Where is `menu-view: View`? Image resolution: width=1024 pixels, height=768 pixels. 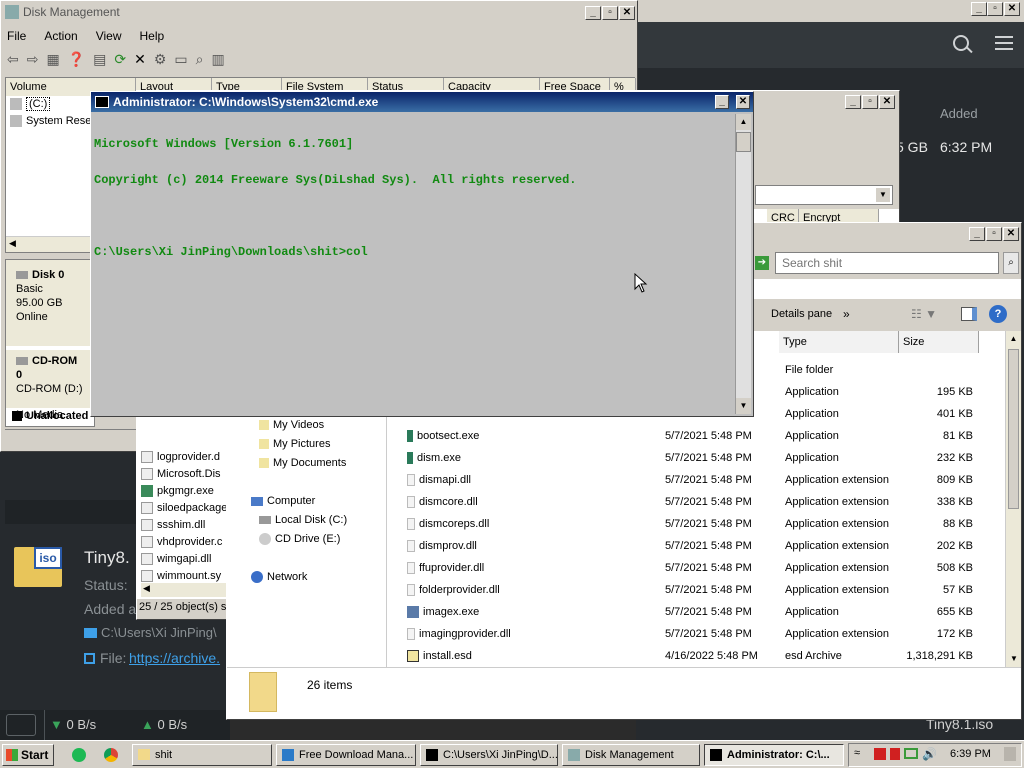
menu-view: View is located at coordinates (109, 36).